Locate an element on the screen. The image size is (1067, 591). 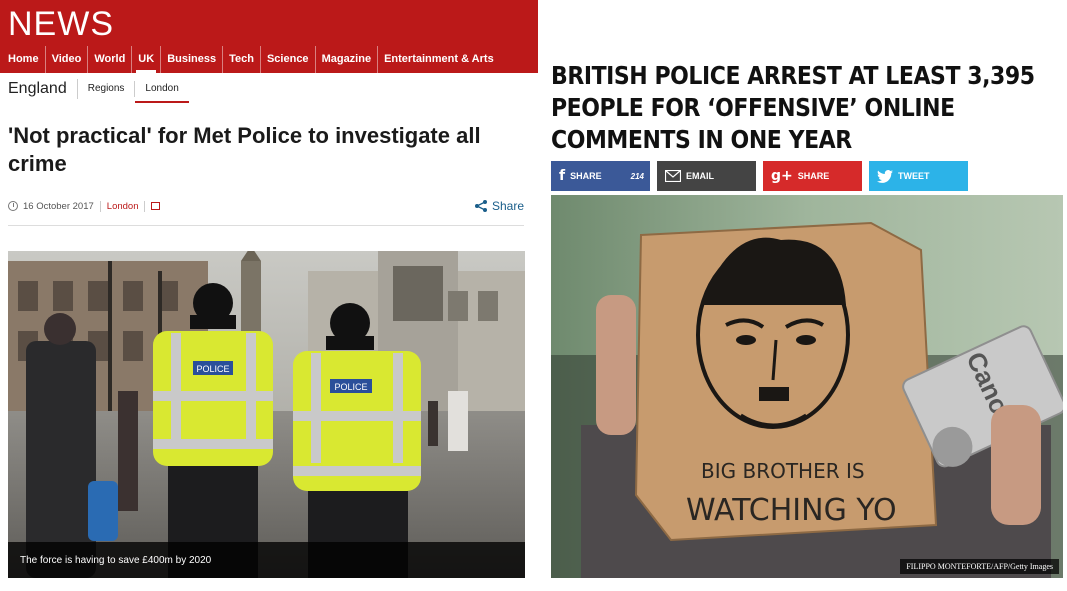
column-gap is located at coordinates (543, 295).